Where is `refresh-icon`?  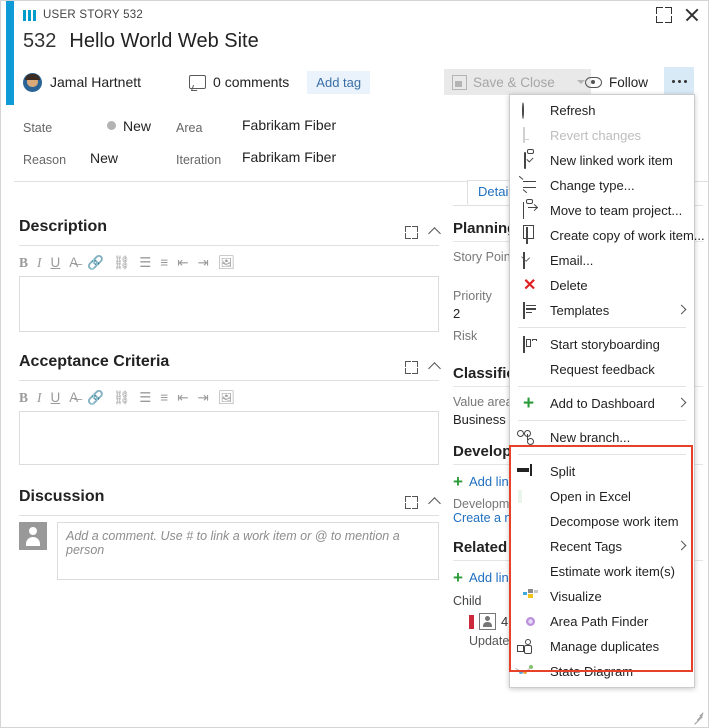 refresh-icon is located at coordinates (531, 110).